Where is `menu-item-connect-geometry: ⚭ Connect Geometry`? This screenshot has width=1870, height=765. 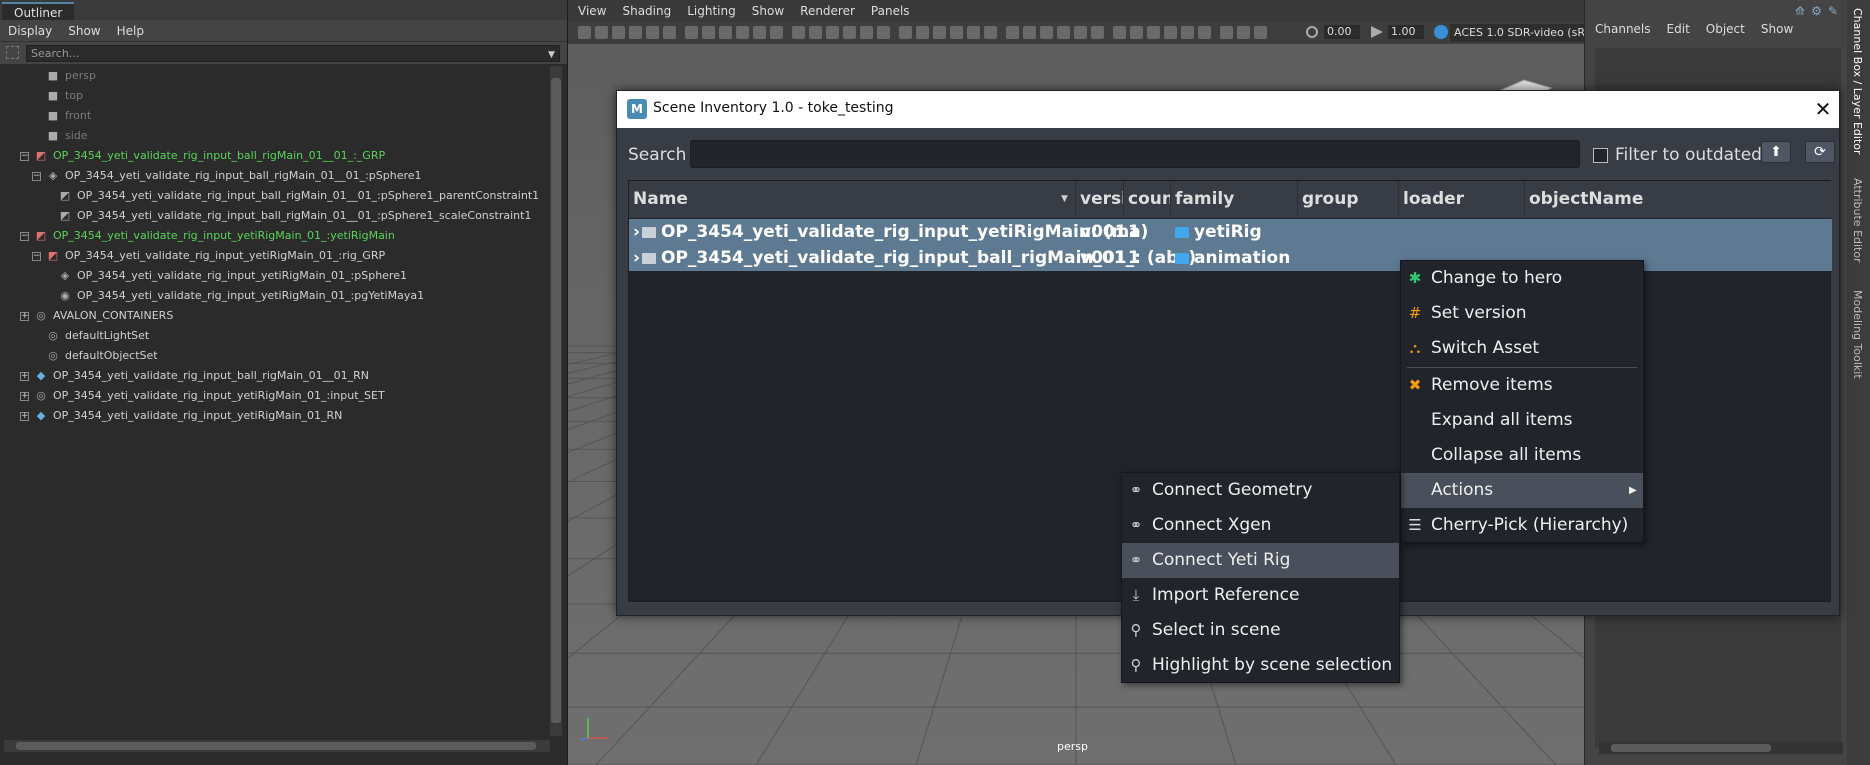 menu-item-connect-geometry: ⚭ Connect Geometry is located at coordinates (1260, 490).